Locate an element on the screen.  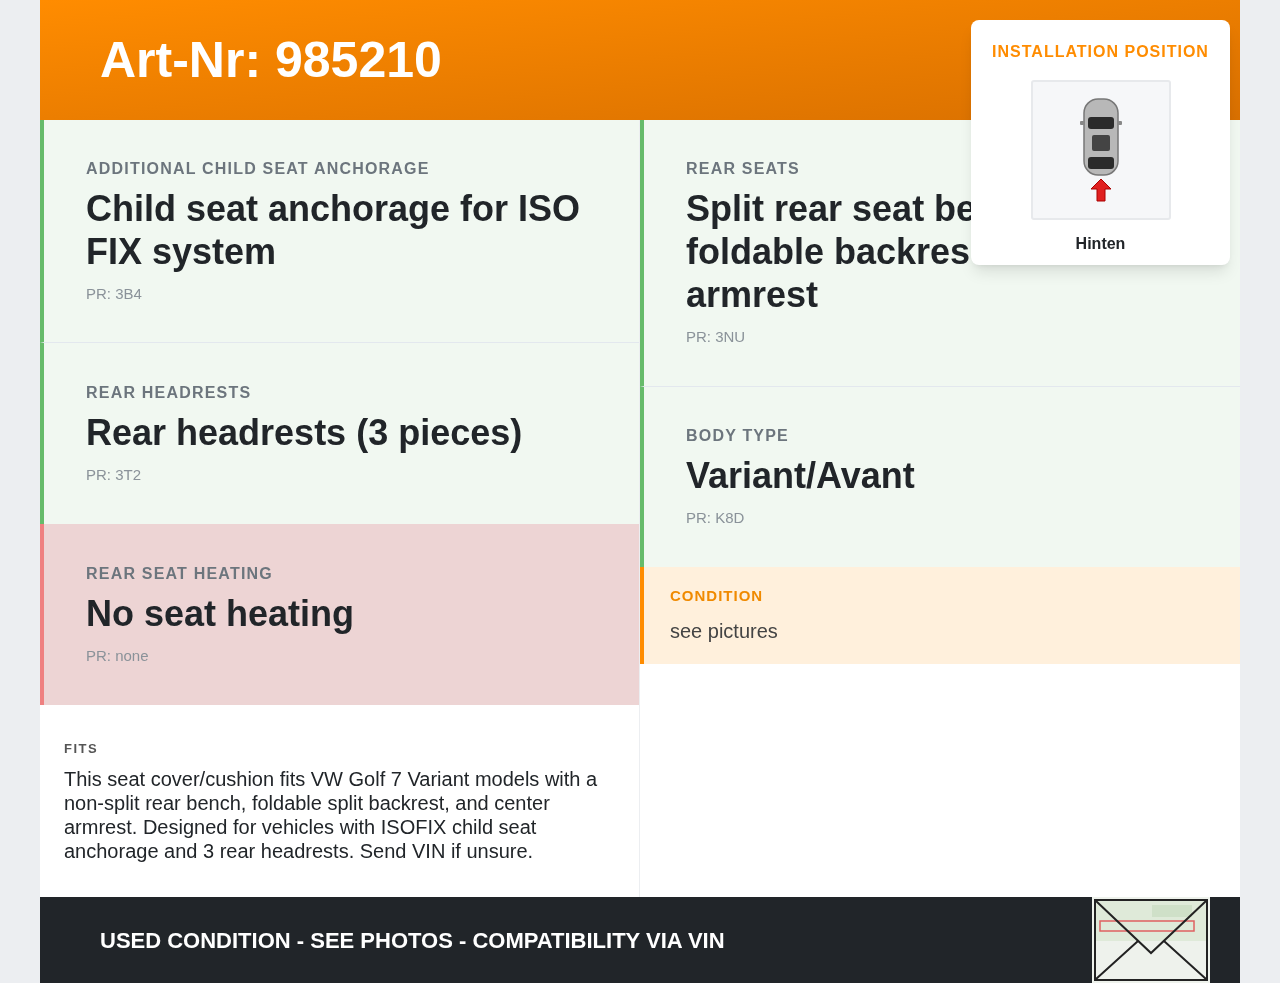
condition-value: see pictures is located at coordinates (724, 631).